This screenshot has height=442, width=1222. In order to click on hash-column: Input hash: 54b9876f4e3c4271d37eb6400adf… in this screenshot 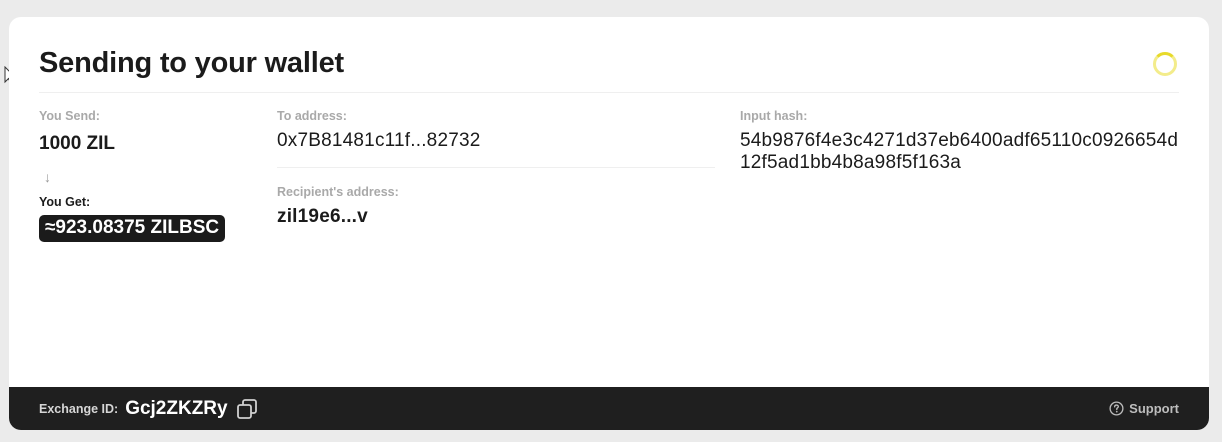, I will do `click(960, 141)`.